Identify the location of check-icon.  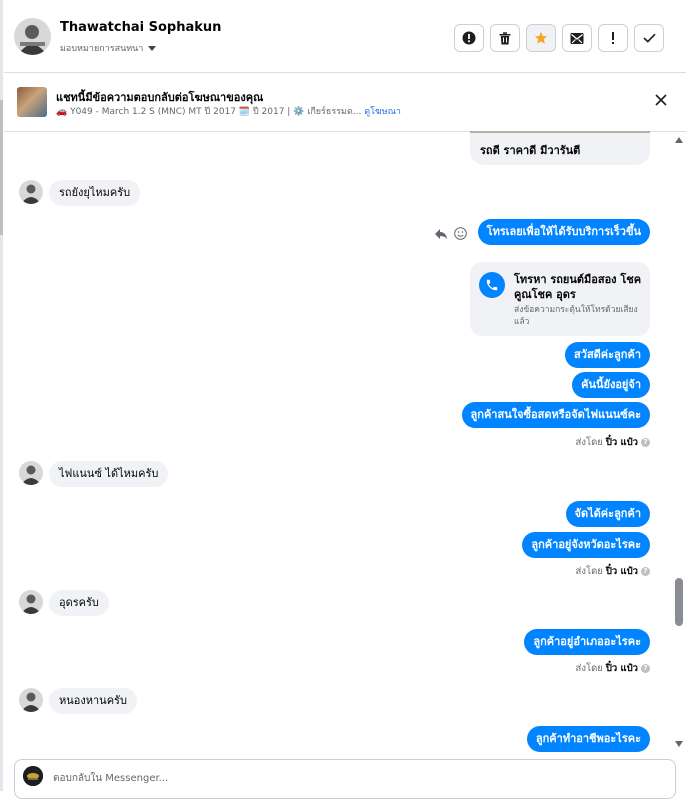
(649, 38).